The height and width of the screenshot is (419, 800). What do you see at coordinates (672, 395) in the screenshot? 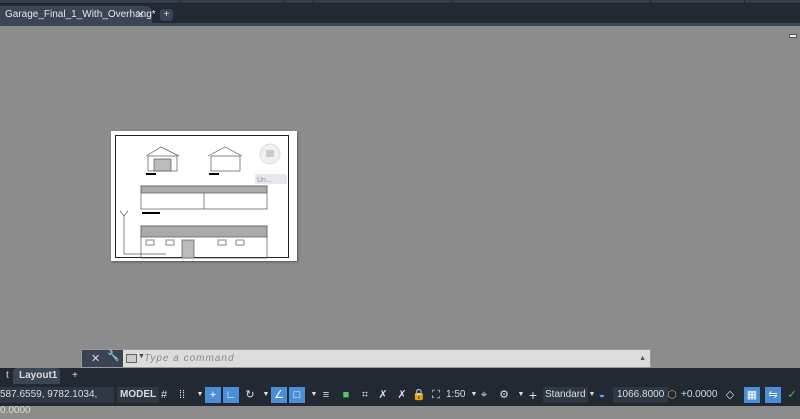
I see `offset-icon: ⬡` at bounding box center [672, 395].